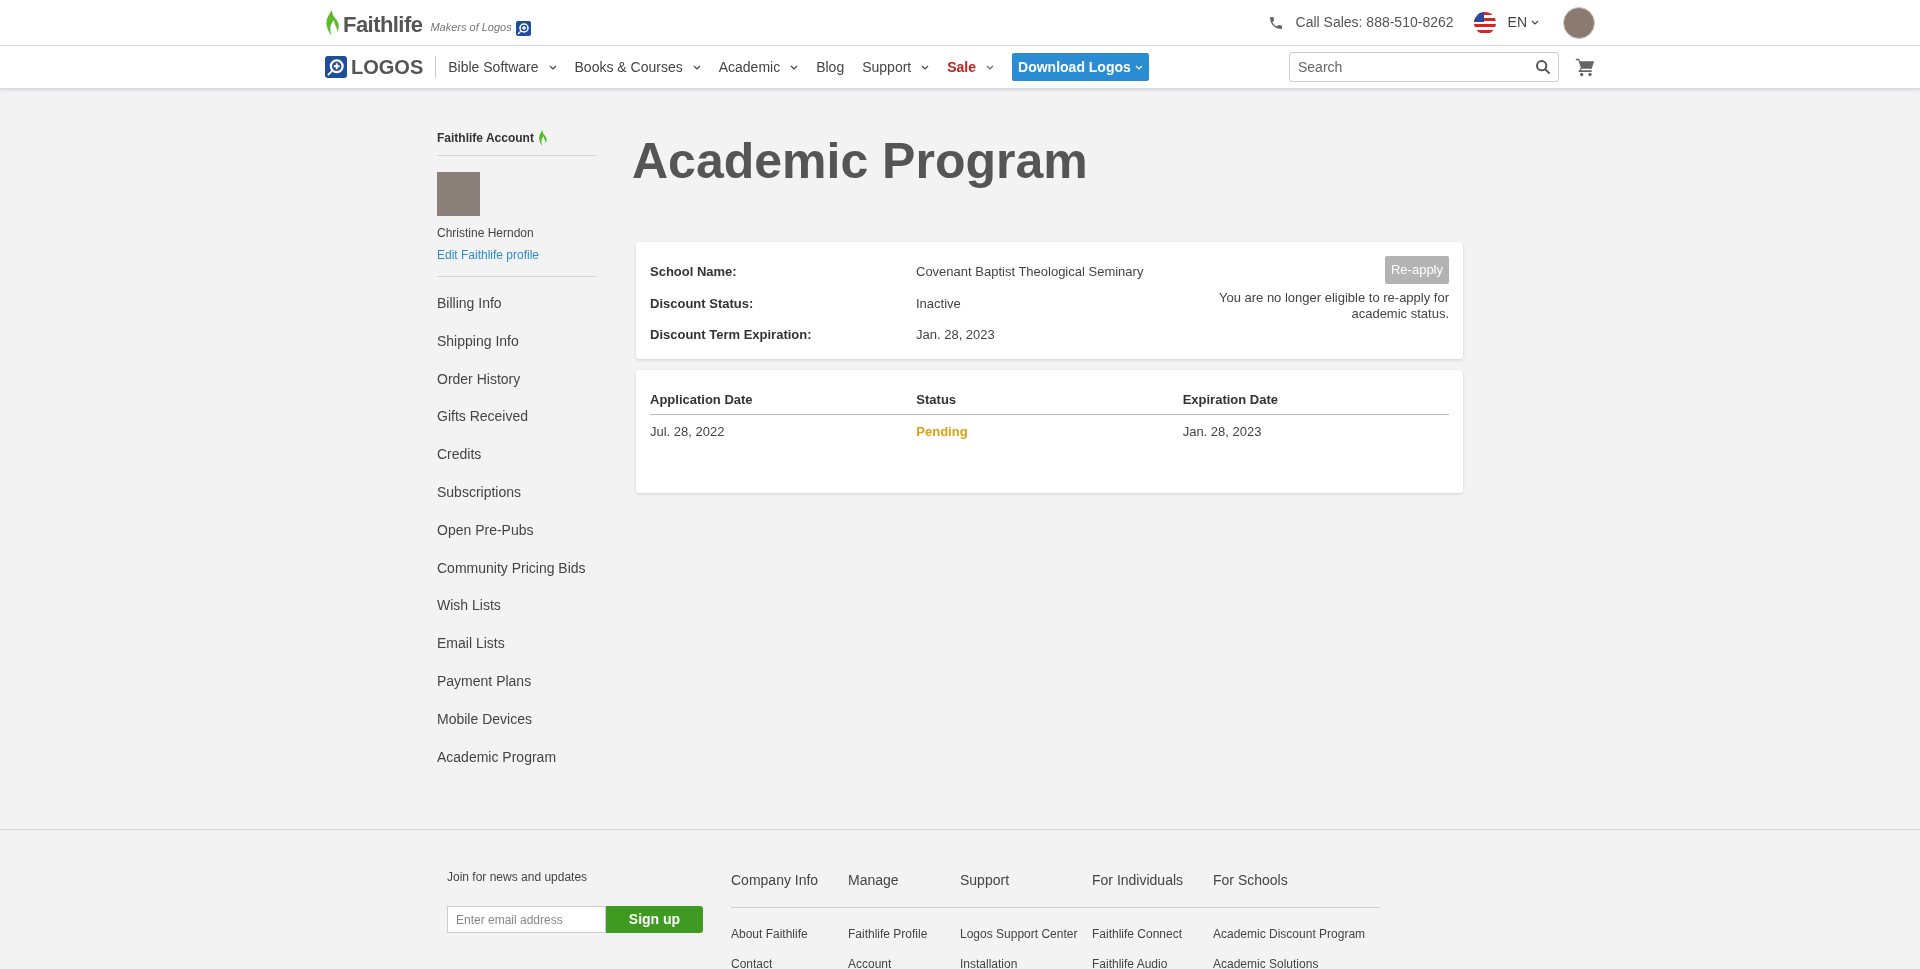 The image size is (1920, 969). I want to click on footer-link: Academic Solutions, so click(1296, 962).